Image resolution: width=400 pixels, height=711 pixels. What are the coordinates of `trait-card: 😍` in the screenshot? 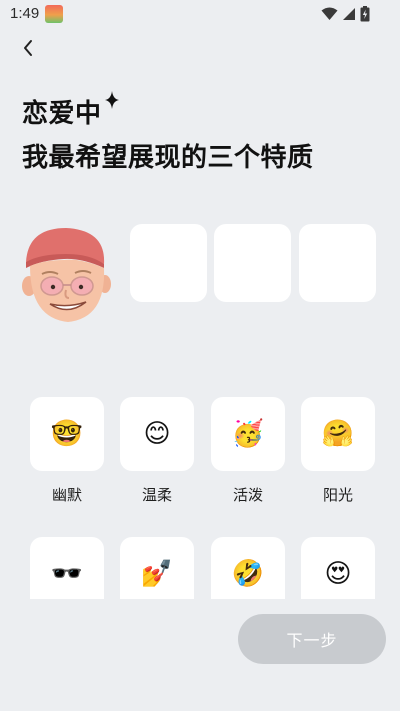 It's located at (338, 568).